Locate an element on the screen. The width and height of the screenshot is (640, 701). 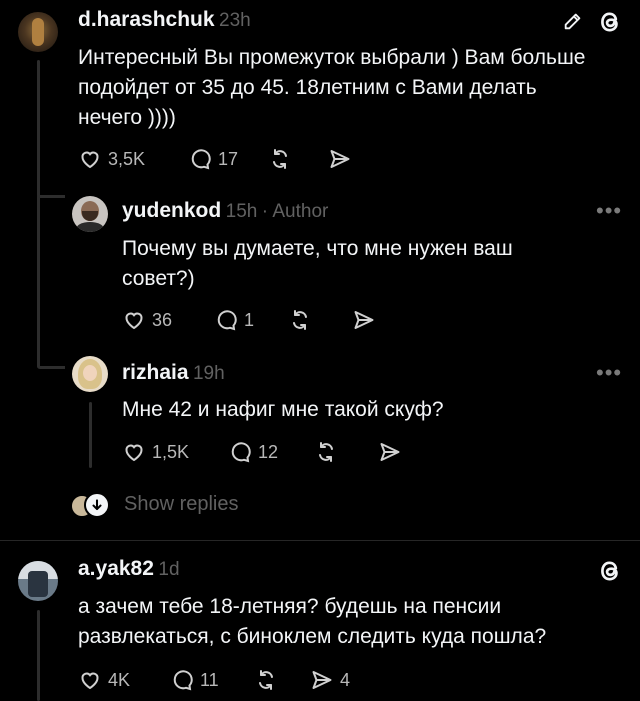
comment-text-line: Мне 42 и нафиг мне такой скуф? is located at coordinates (283, 409).